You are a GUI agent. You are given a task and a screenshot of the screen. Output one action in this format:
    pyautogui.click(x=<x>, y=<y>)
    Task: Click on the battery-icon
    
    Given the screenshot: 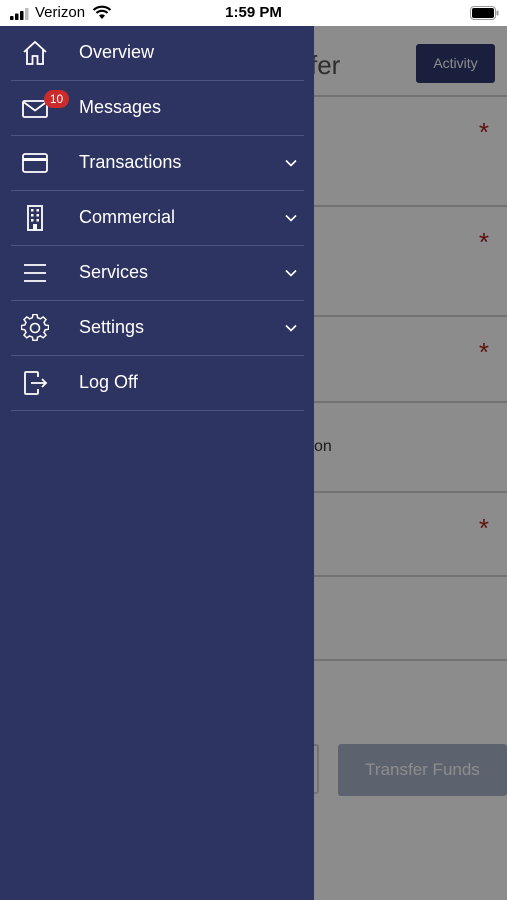 What is the action you would take?
    pyautogui.click(x=484, y=13)
    